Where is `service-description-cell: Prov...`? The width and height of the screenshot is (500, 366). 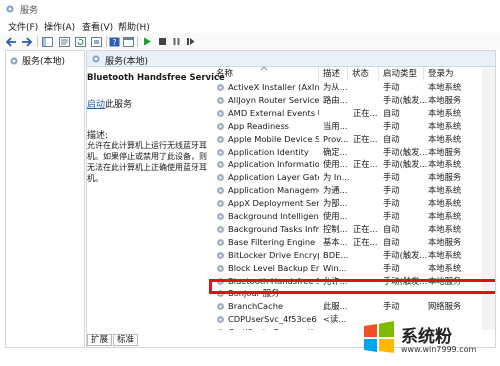 service-description-cell: Prov... is located at coordinates (336, 138).